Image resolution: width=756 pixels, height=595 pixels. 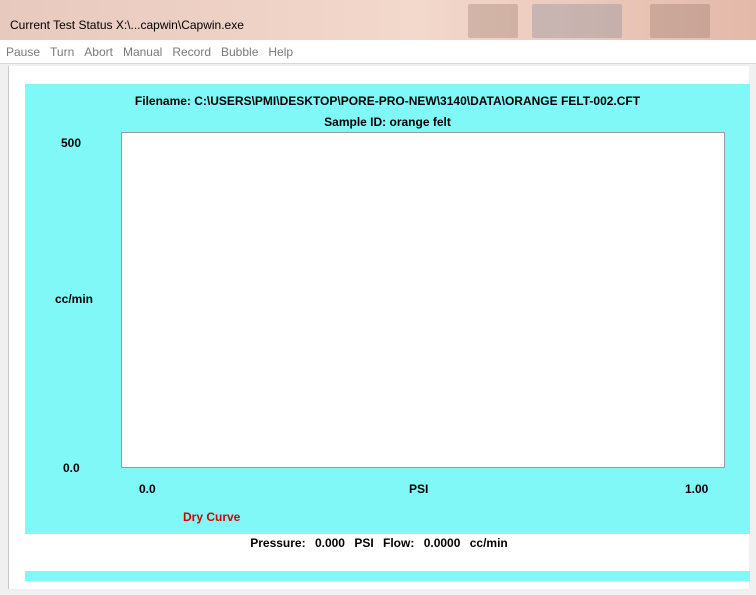 I want to click on x-tick-min: 0.0, so click(x=147, y=489).